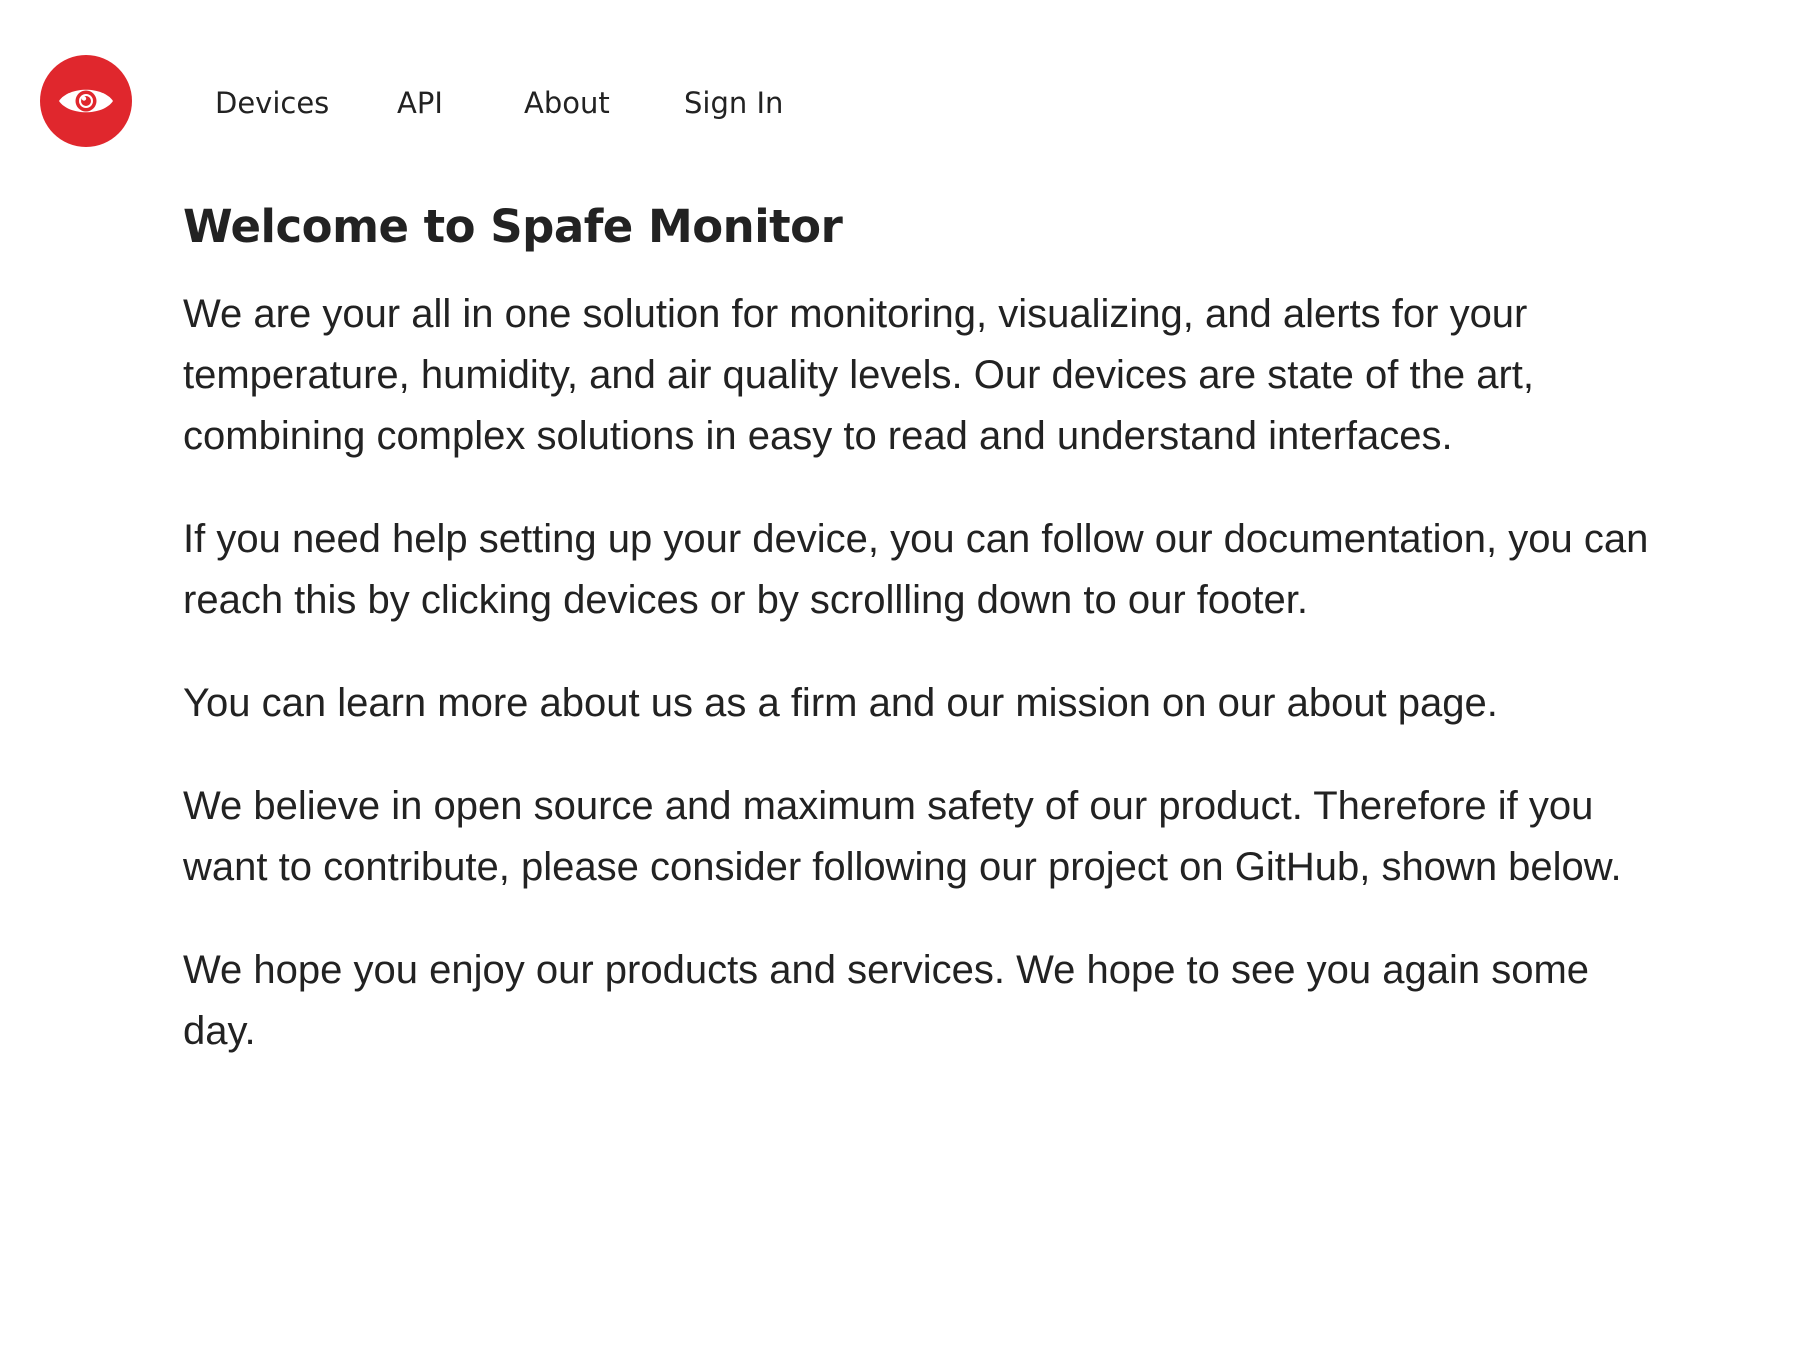  I want to click on nav-about-link: About, so click(567, 103).